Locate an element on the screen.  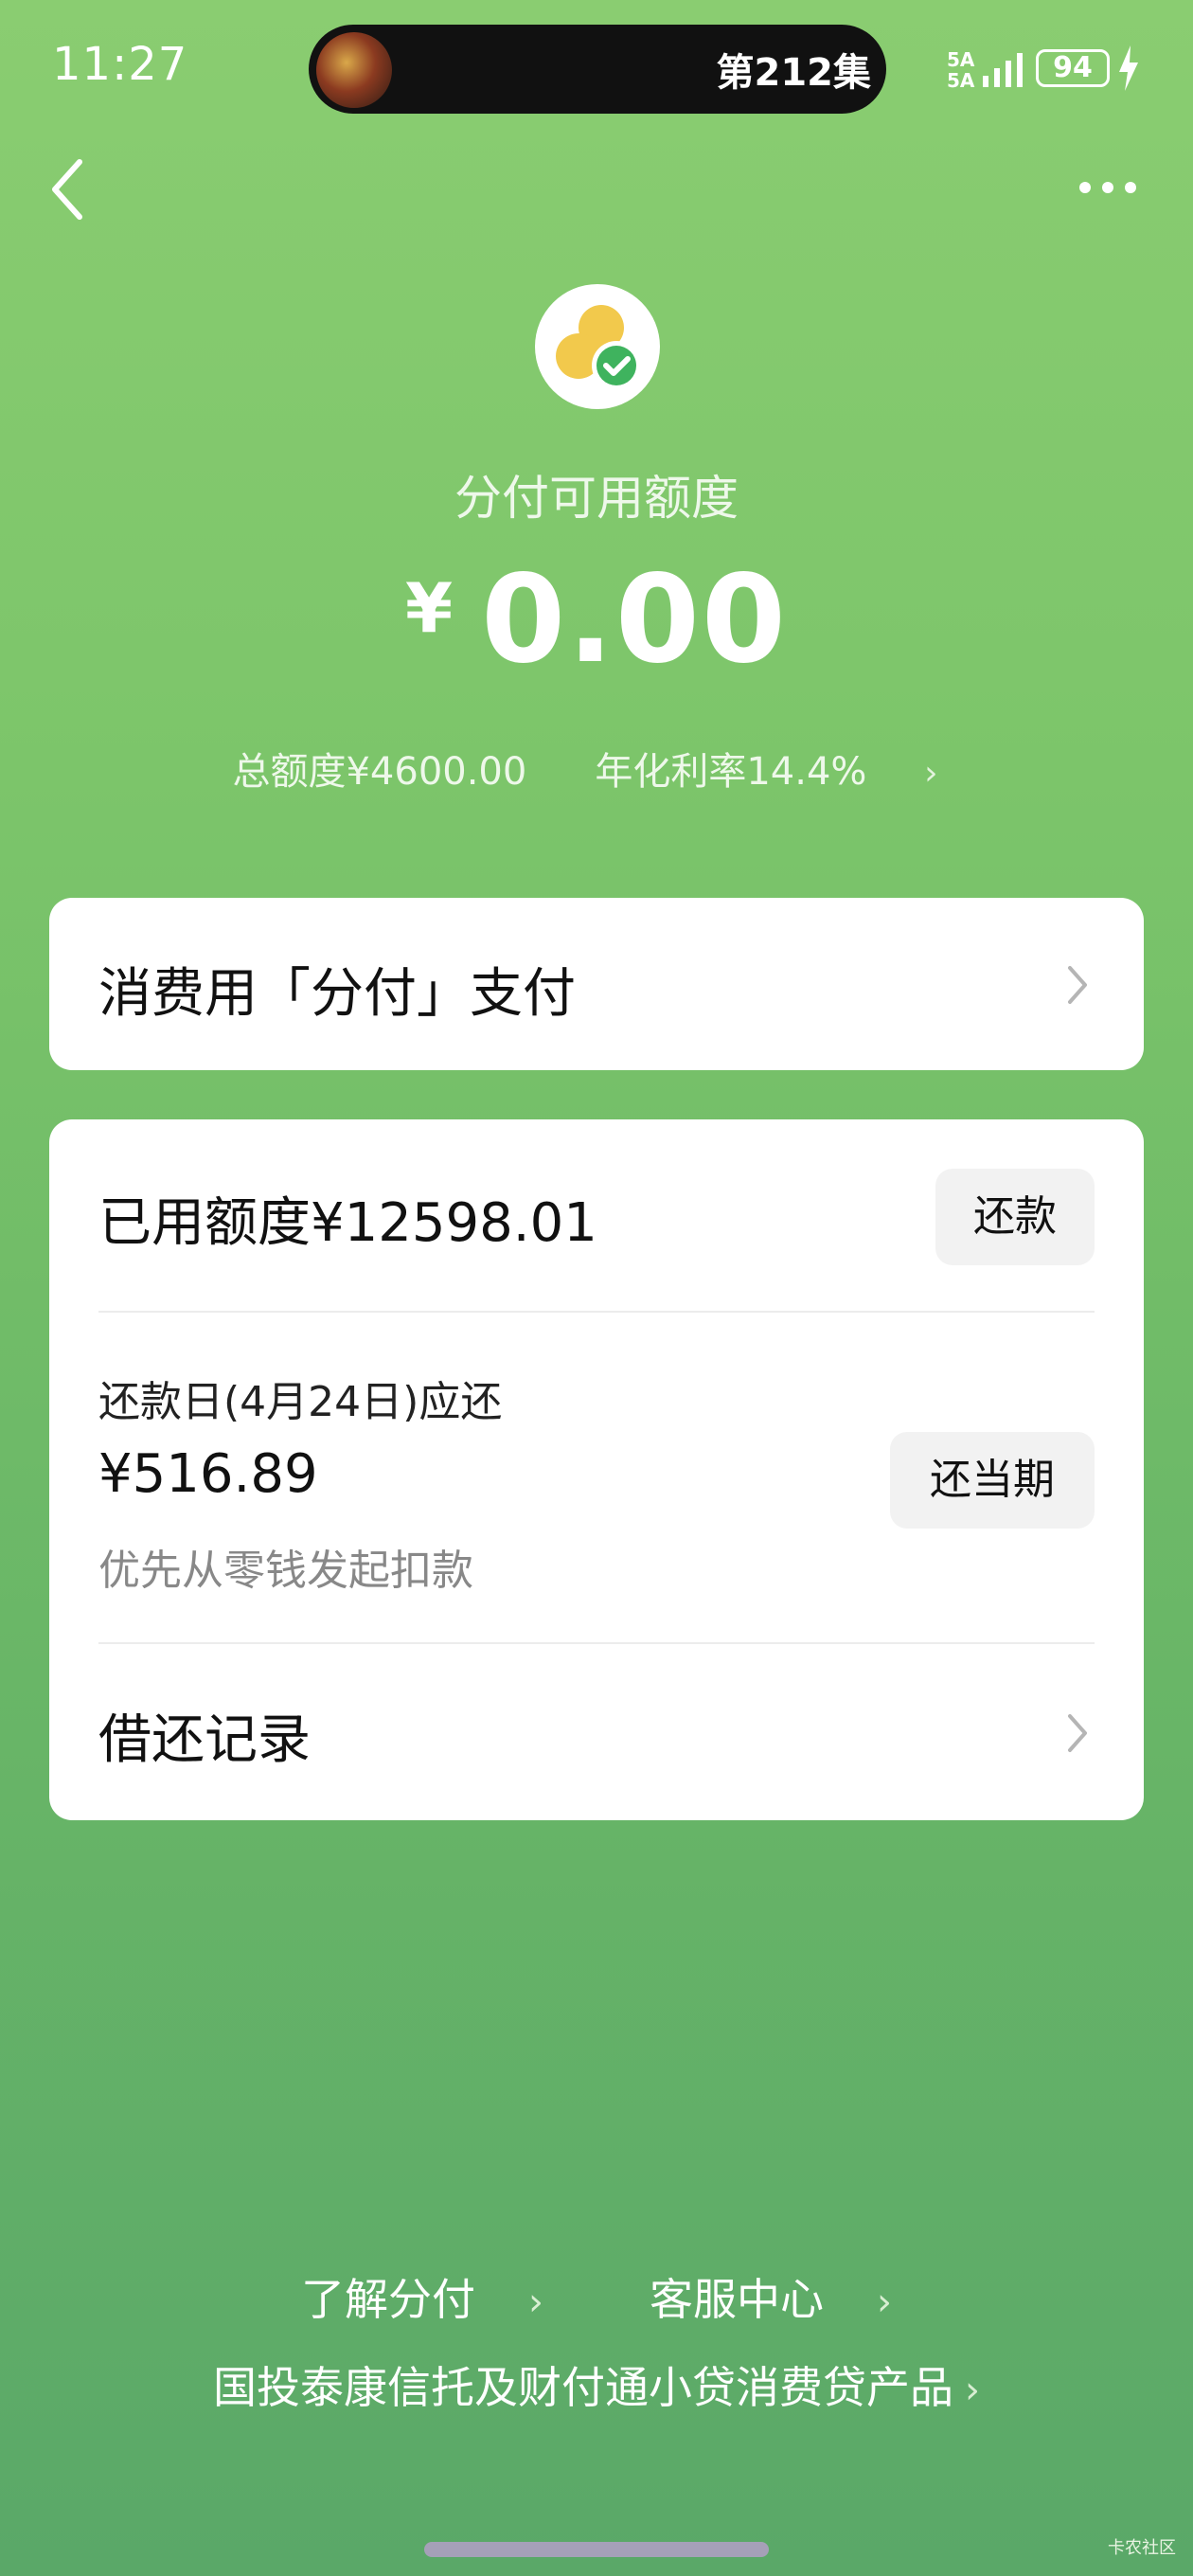
home-indicator is located at coordinates (596, 2549).